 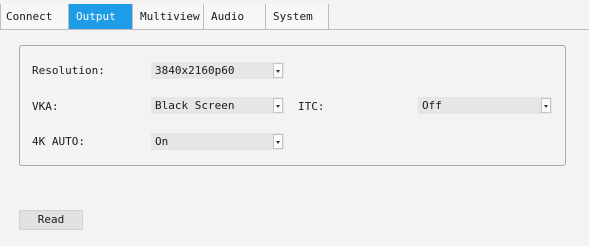 I want to click on resolution-value: 3840x2160p60, so click(x=195, y=70).